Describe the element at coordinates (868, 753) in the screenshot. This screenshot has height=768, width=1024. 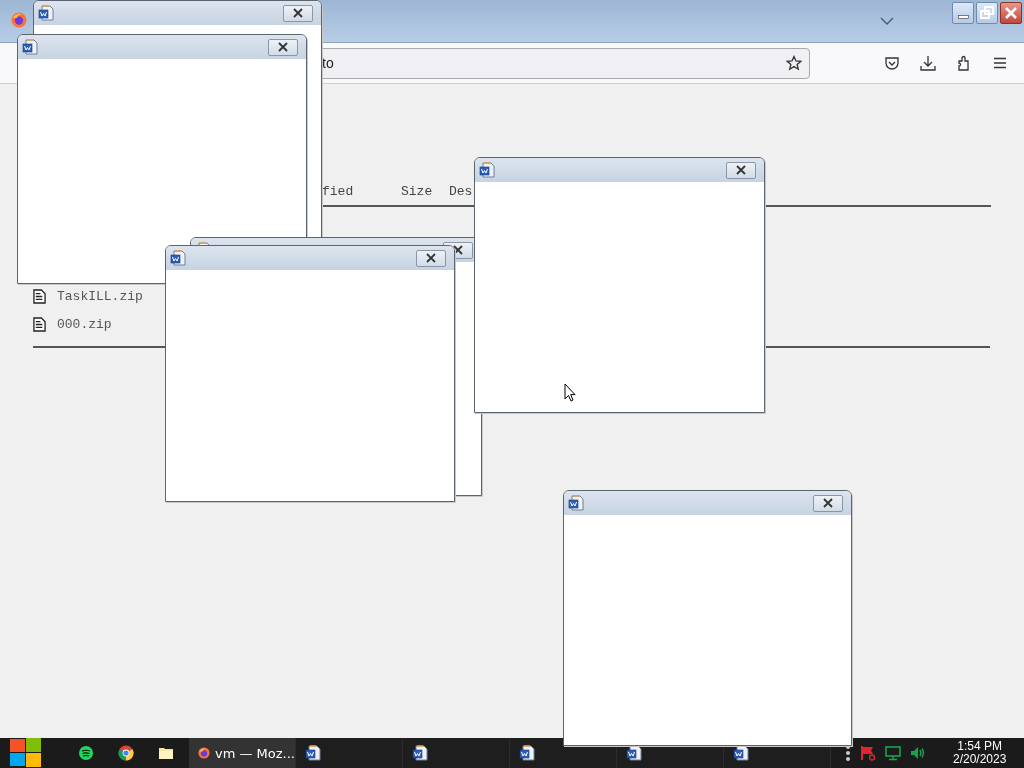
I see `flag-icon` at that location.